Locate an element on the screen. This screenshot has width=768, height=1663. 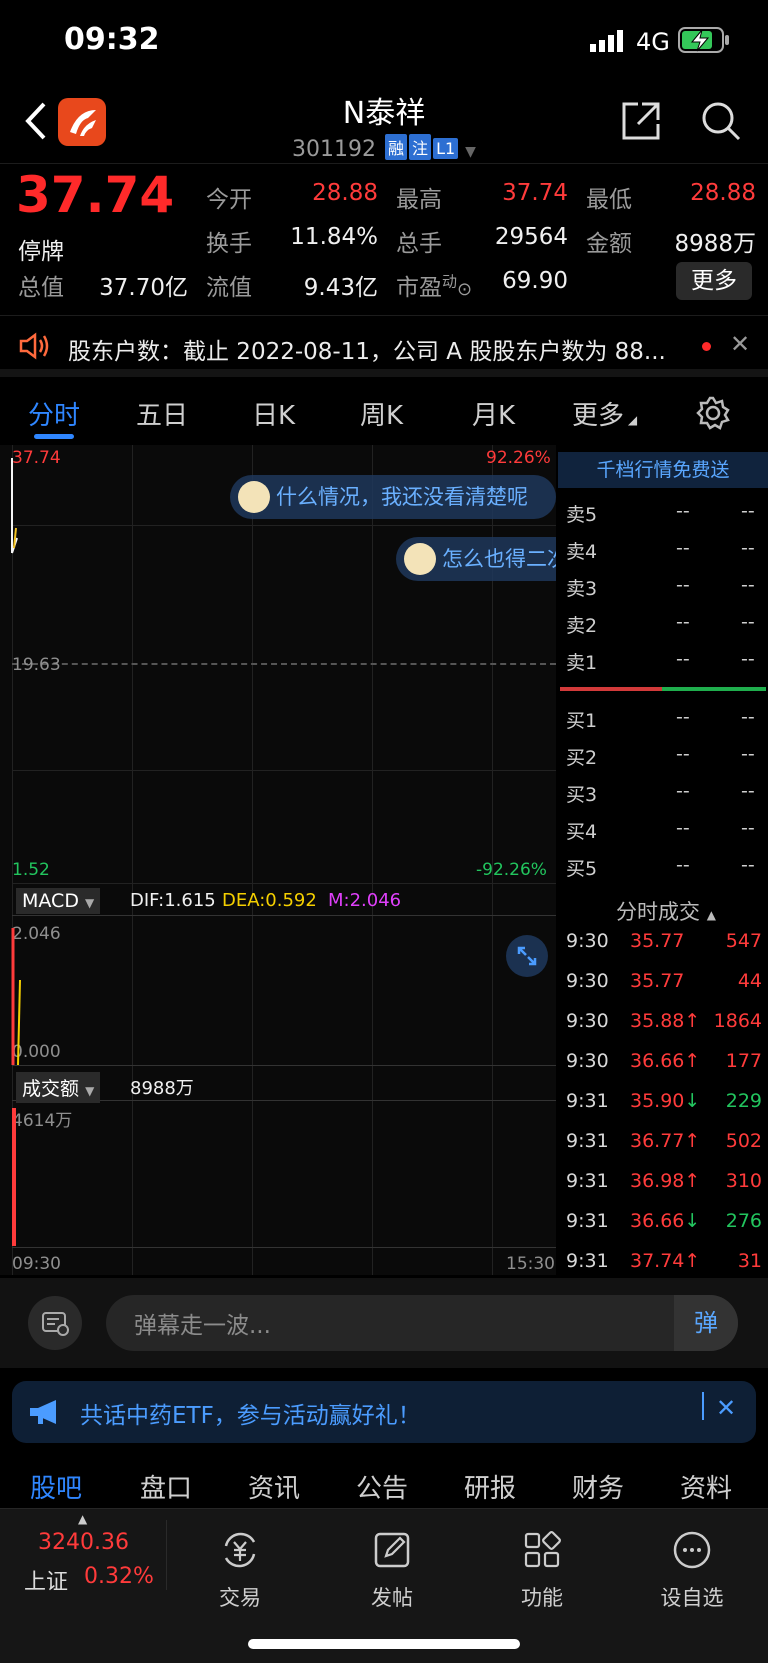
functions-button: 功能 is located at coordinates (542, 1570).